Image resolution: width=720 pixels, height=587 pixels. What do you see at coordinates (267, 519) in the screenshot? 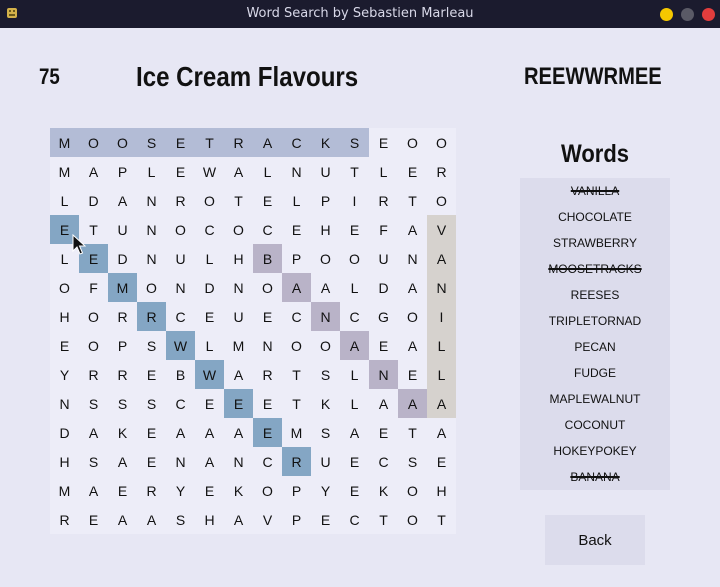
I see `grid-cell: V` at bounding box center [267, 519].